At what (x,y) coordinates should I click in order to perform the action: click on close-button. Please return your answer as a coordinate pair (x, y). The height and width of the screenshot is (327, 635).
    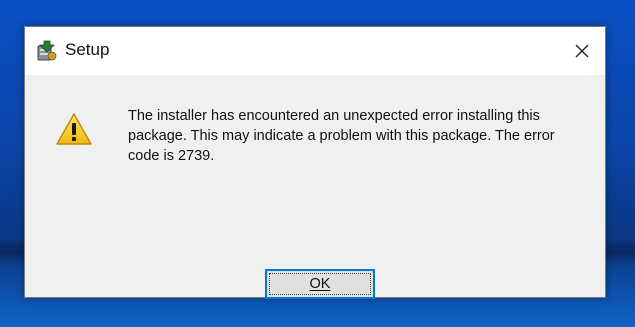
    Looking at the image, I should click on (582, 51).